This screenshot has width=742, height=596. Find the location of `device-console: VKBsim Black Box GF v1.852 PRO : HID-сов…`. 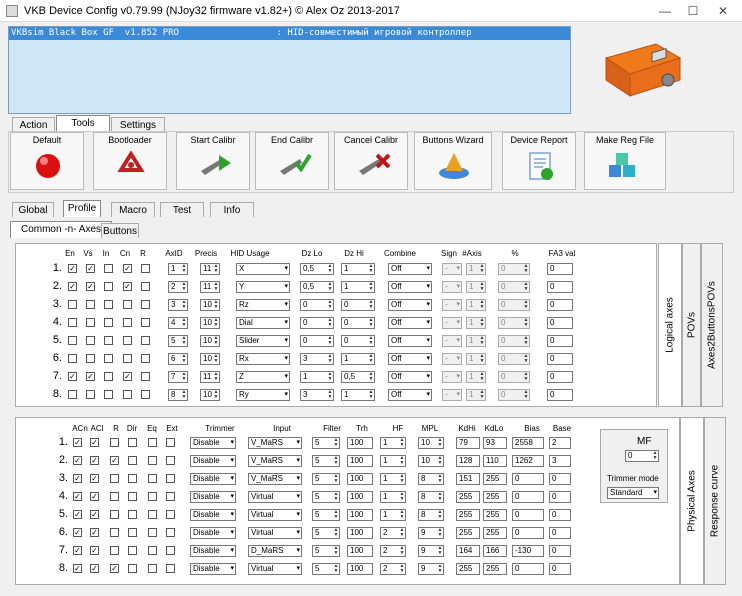

device-console: VKBsim Black Box GF v1.852 PRO : HID-сов… is located at coordinates (289, 70).